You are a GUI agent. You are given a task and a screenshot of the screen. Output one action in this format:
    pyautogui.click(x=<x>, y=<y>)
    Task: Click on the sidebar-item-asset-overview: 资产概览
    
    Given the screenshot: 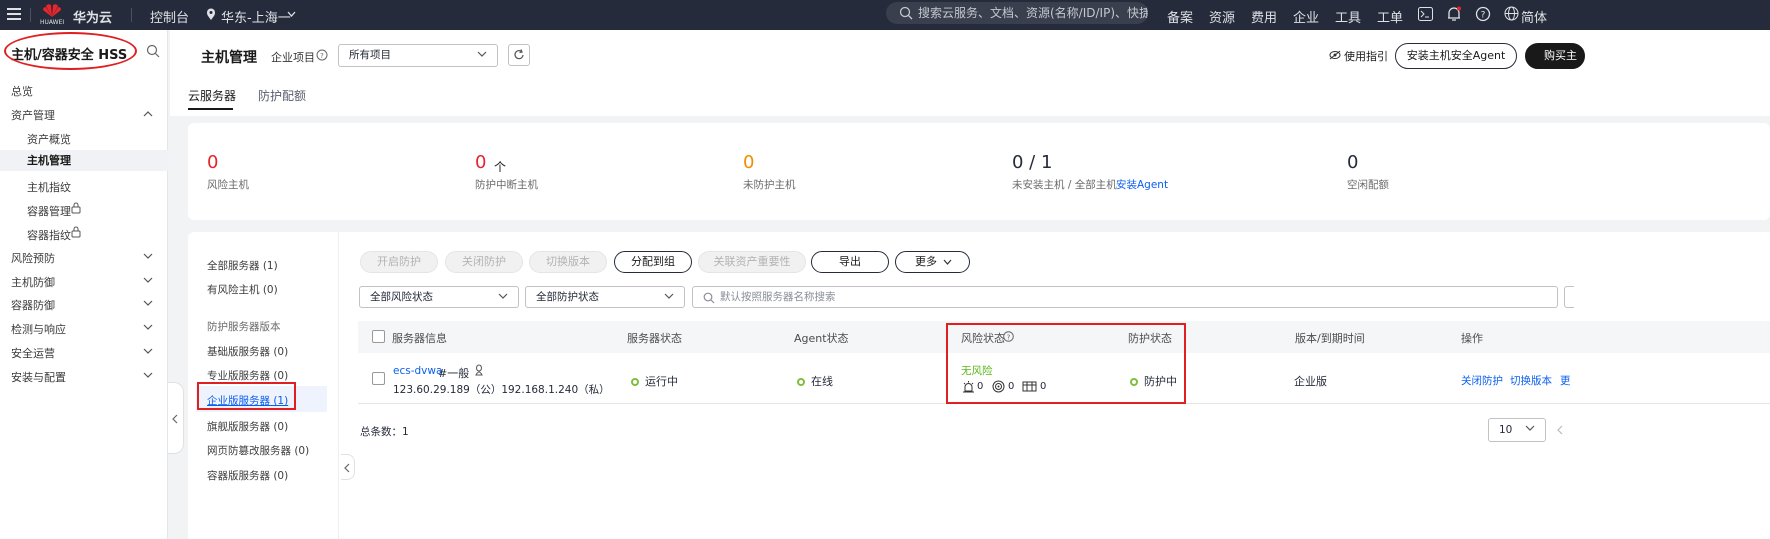 What is the action you would take?
    pyautogui.click(x=49, y=139)
    